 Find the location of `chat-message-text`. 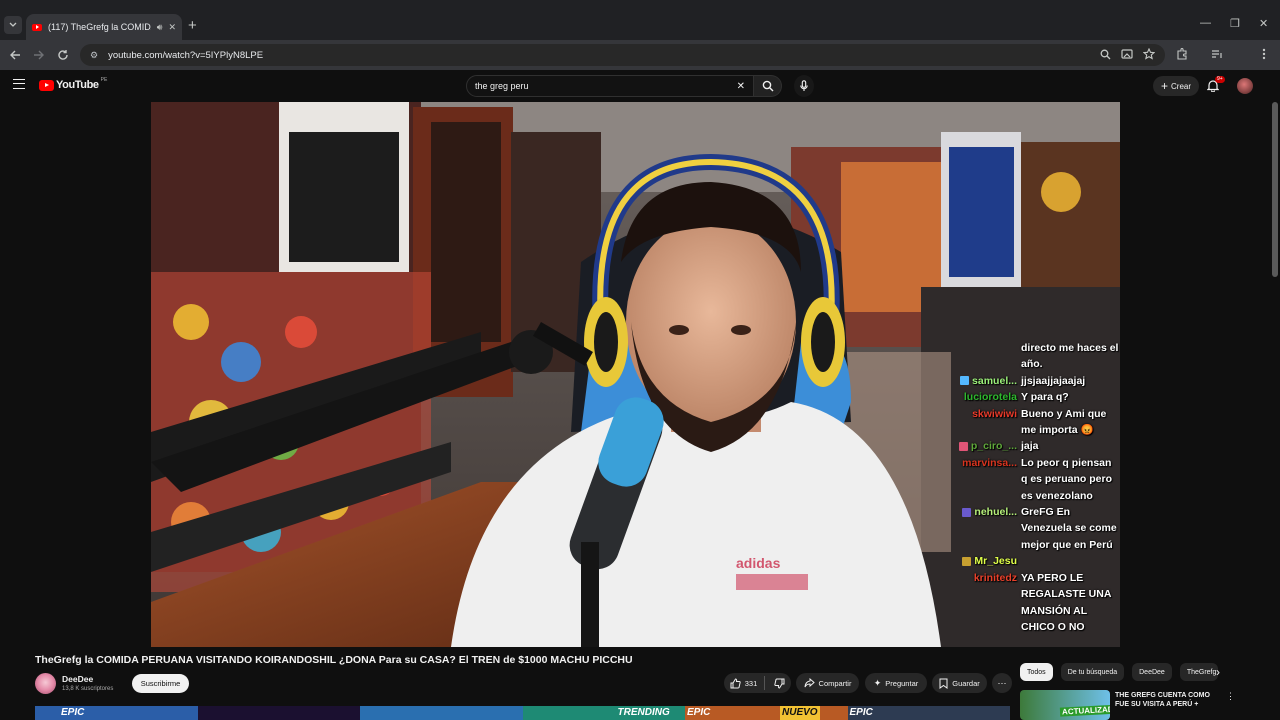

chat-message-text is located at coordinates (1070, 561).